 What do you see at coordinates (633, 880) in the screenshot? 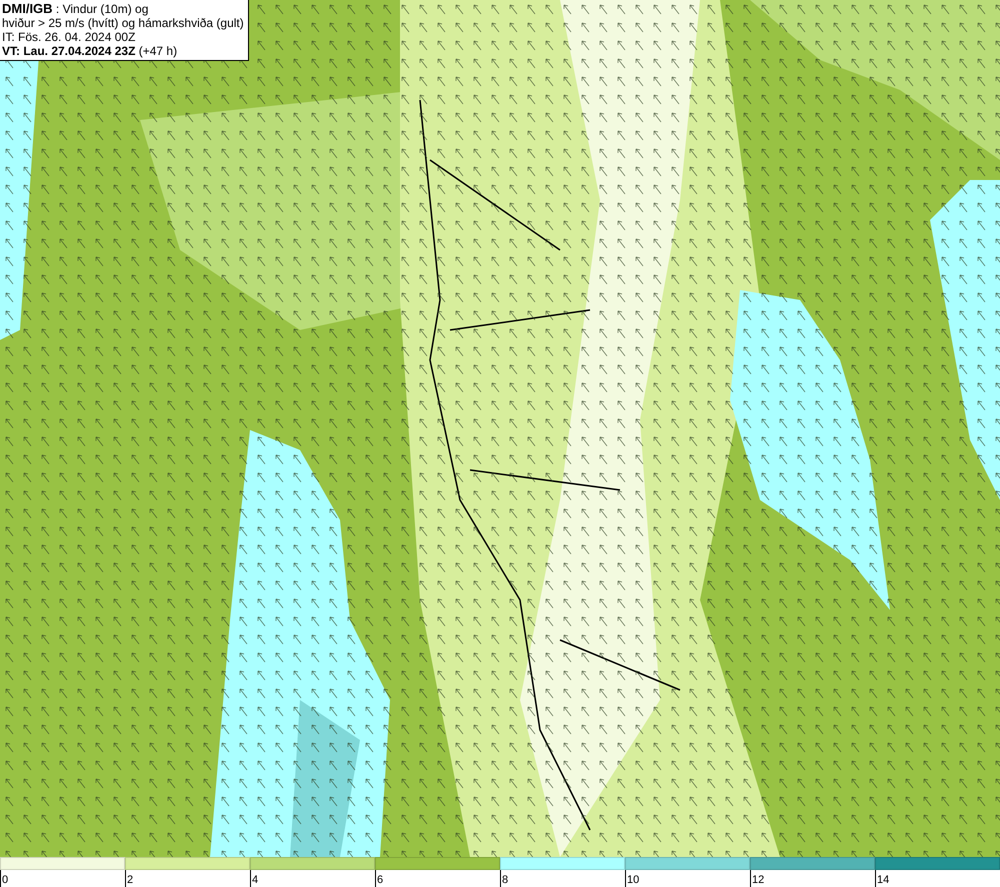
I see `legend-tick-label: 10` at bounding box center [633, 880].